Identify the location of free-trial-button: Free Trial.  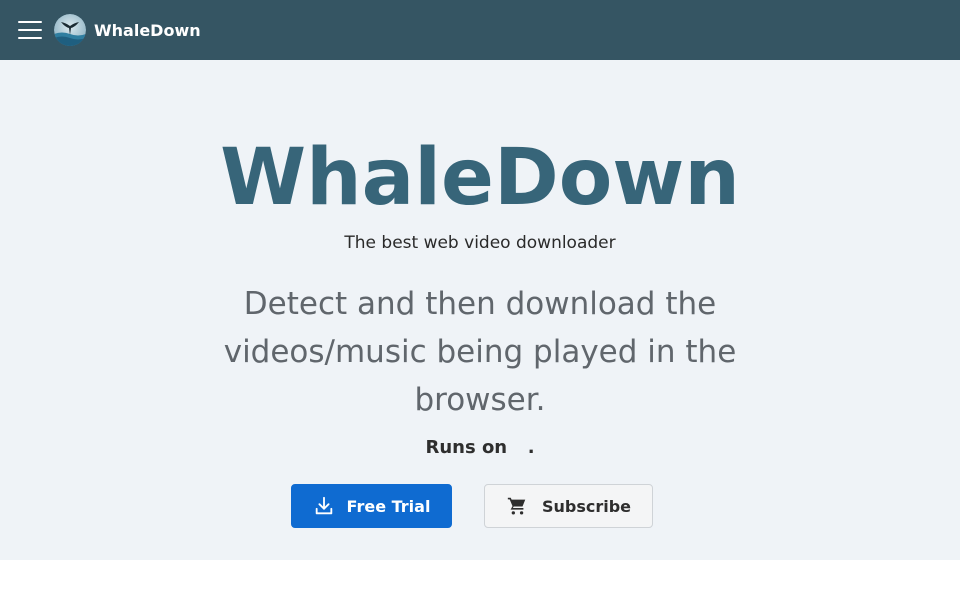
(371, 506).